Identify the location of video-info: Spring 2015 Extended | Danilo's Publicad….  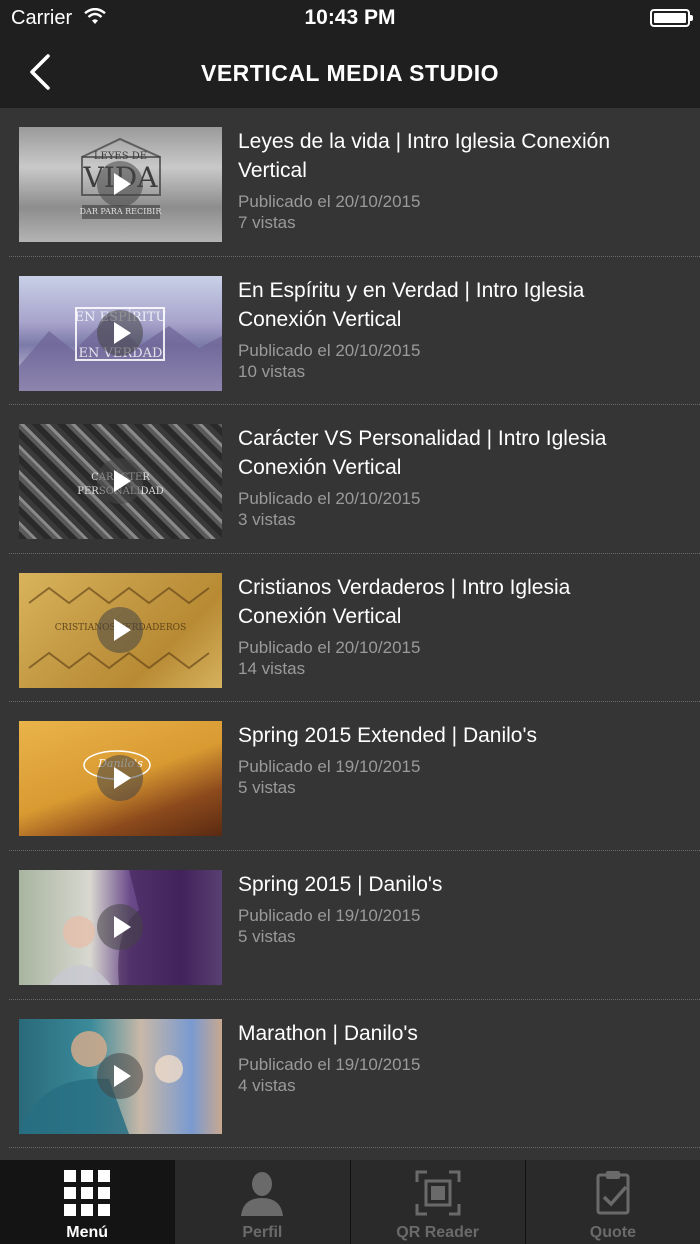
(441, 759).